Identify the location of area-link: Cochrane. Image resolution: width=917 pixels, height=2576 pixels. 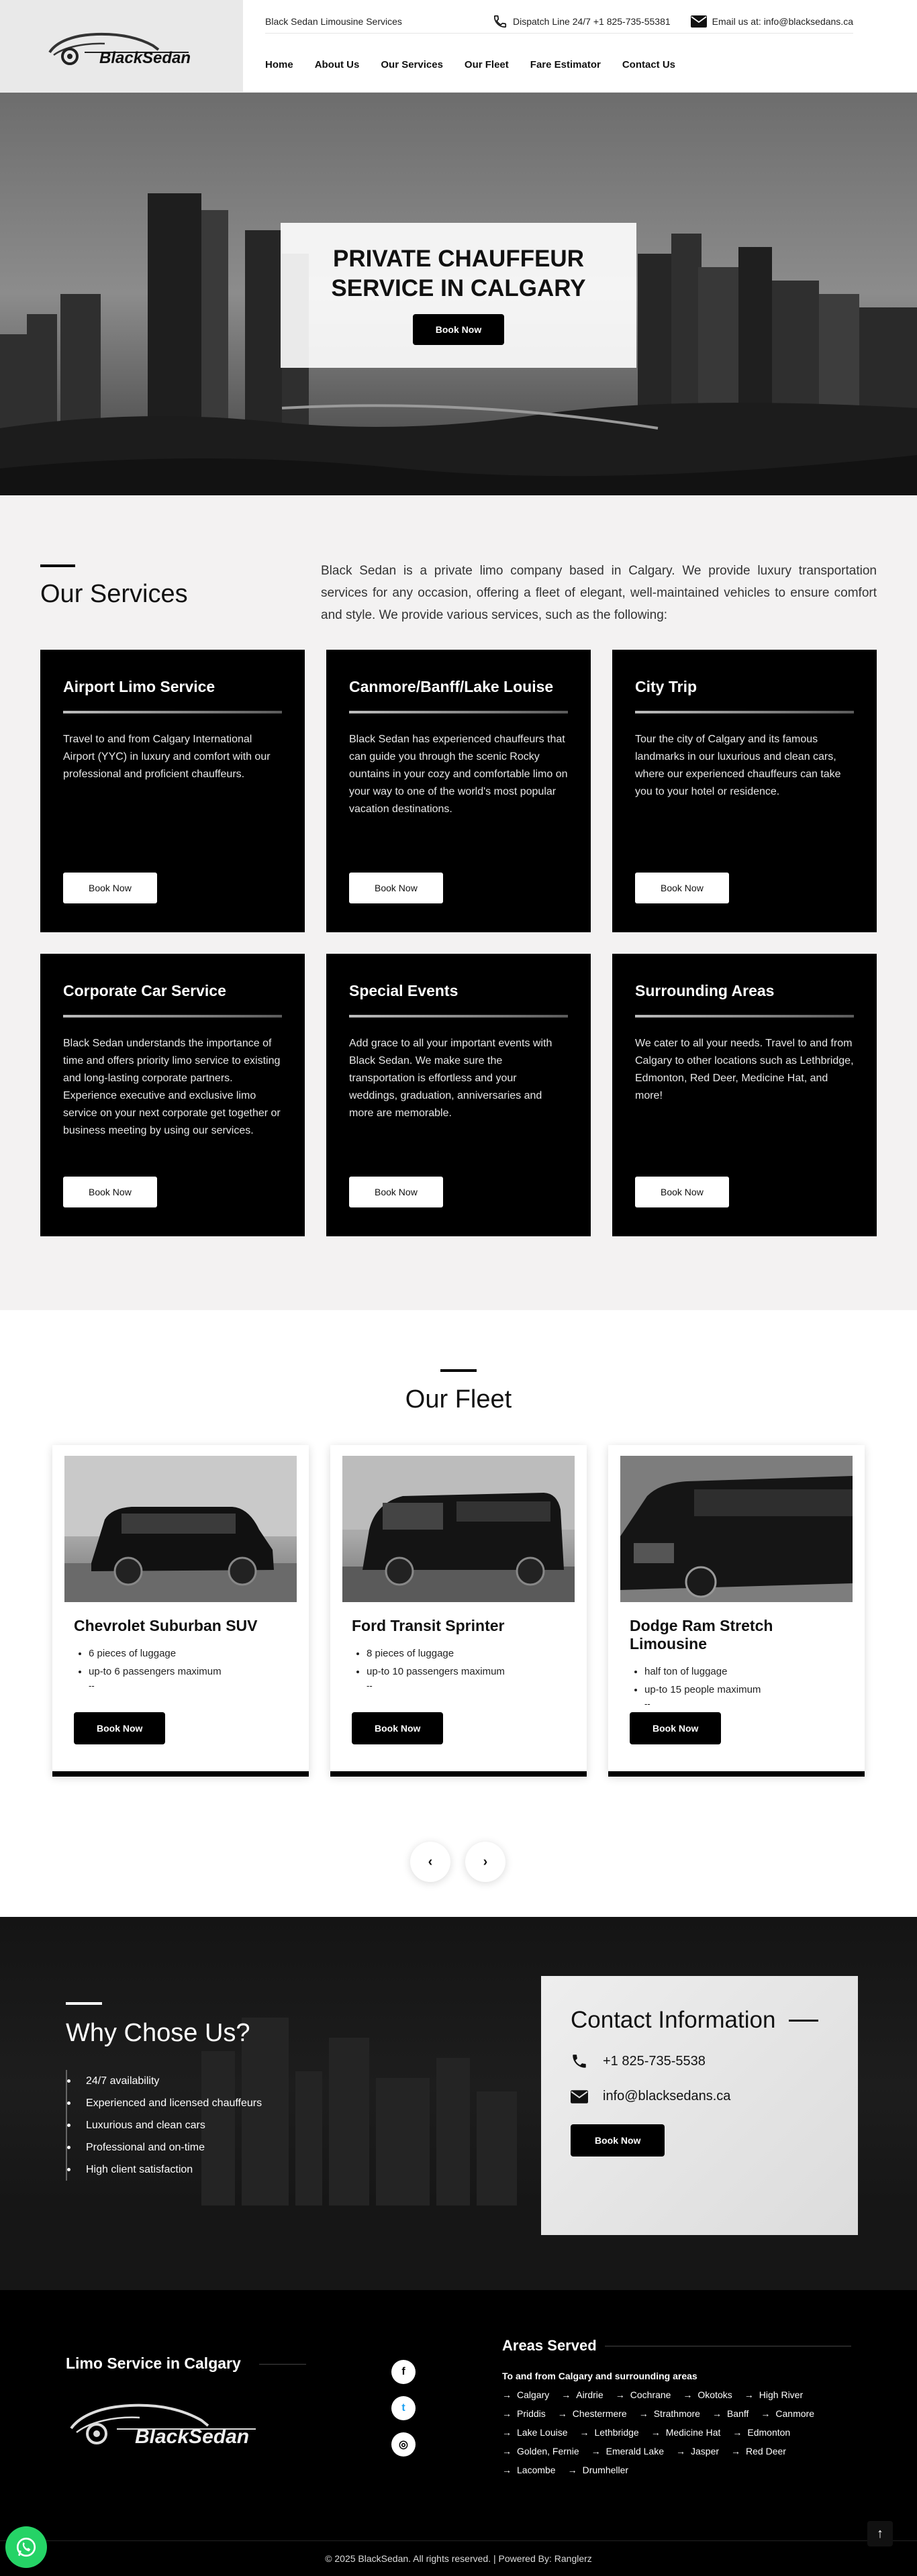
(643, 2394).